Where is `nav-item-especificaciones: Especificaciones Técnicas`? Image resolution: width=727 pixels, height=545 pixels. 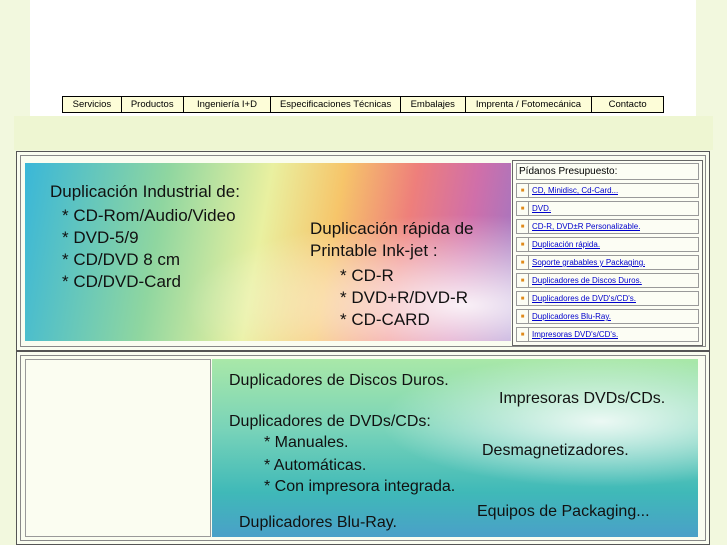 nav-item-especificaciones: Especificaciones Técnicas is located at coordinates (336, 104).